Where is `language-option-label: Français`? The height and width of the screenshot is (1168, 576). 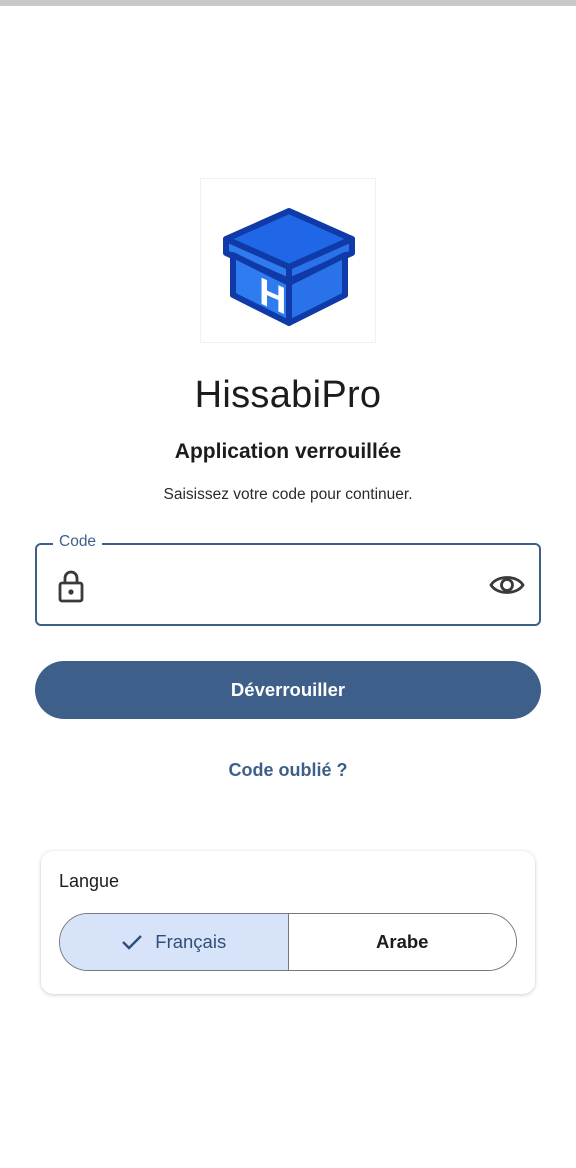
language-option-label: Français is located at coordinates (191, 941).